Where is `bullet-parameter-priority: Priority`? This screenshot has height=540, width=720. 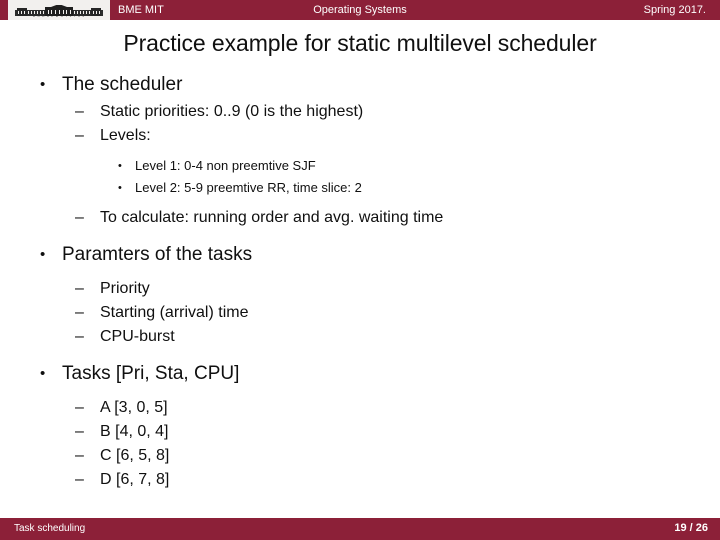 bullet-parameter-priority: Priority is located at coordinates (360, 289).